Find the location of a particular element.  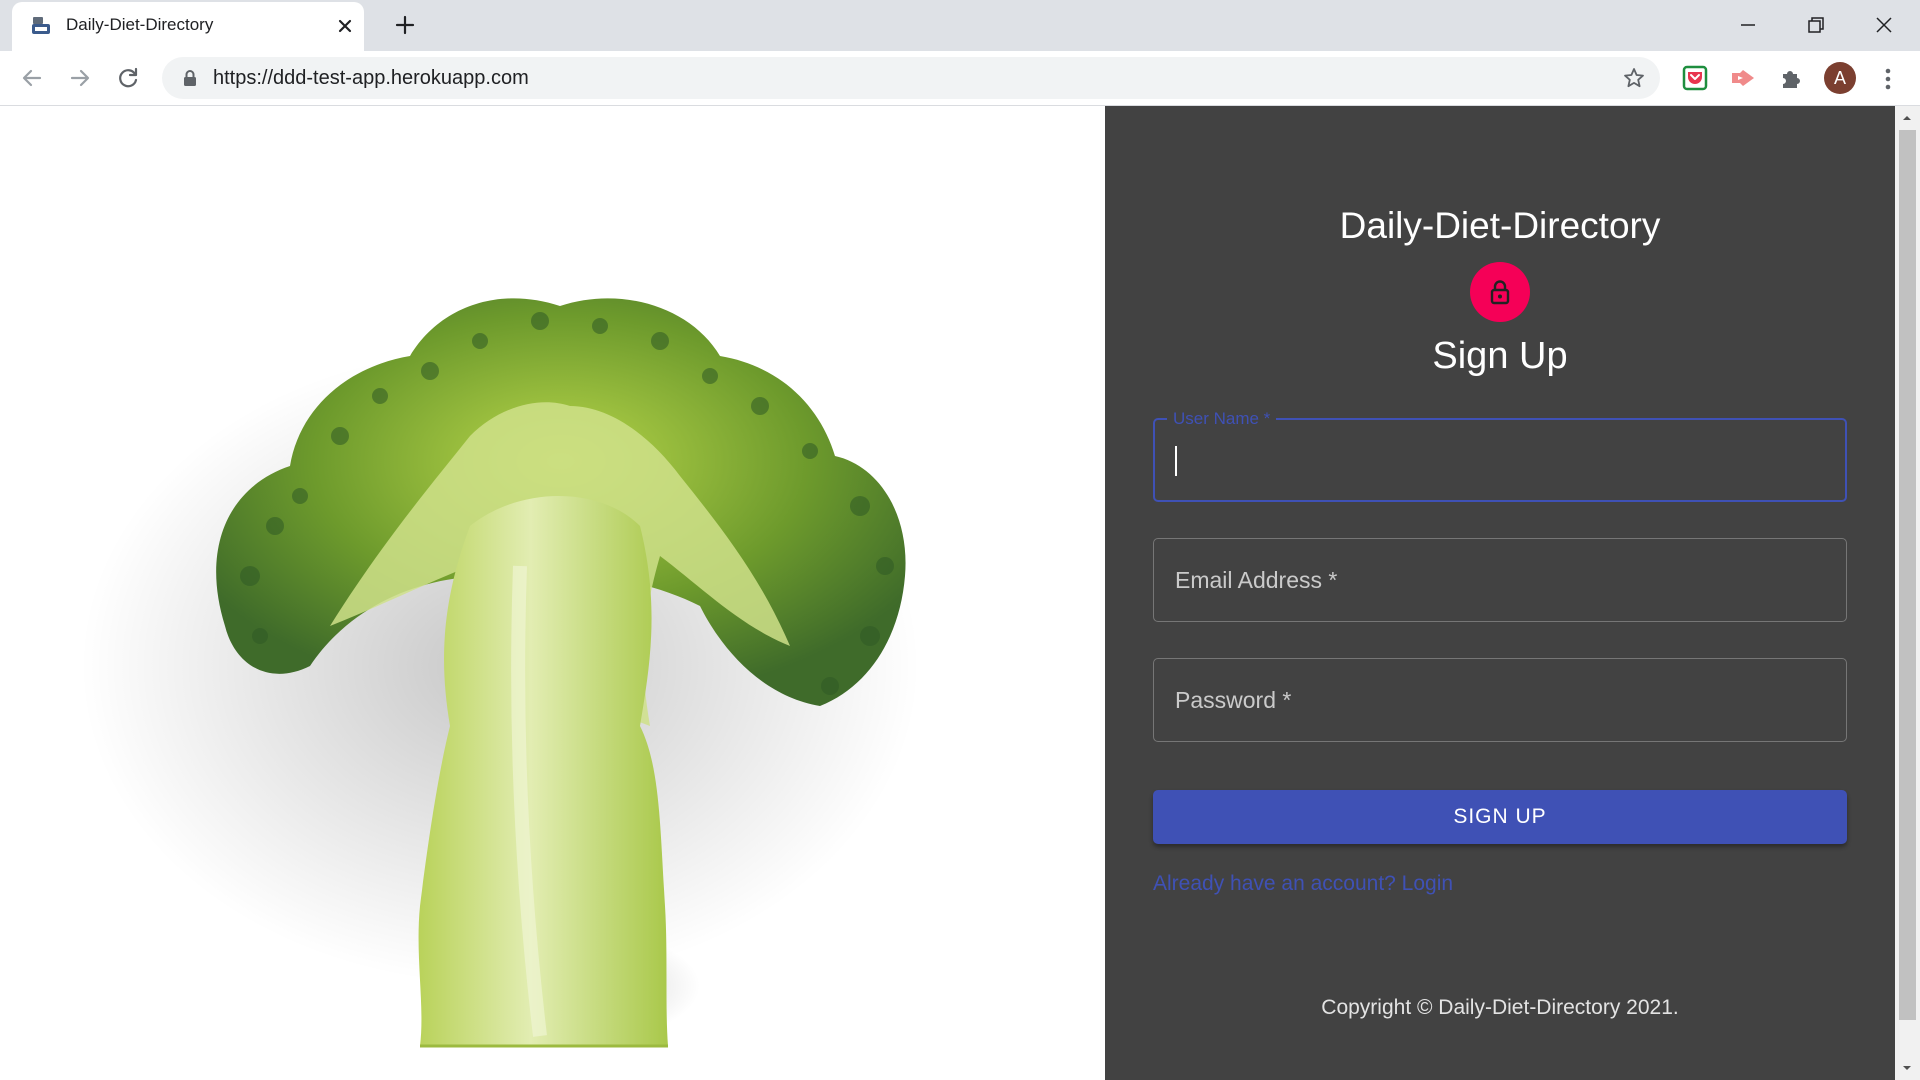

password-label: Password * is located at coordinates (1233, 700).